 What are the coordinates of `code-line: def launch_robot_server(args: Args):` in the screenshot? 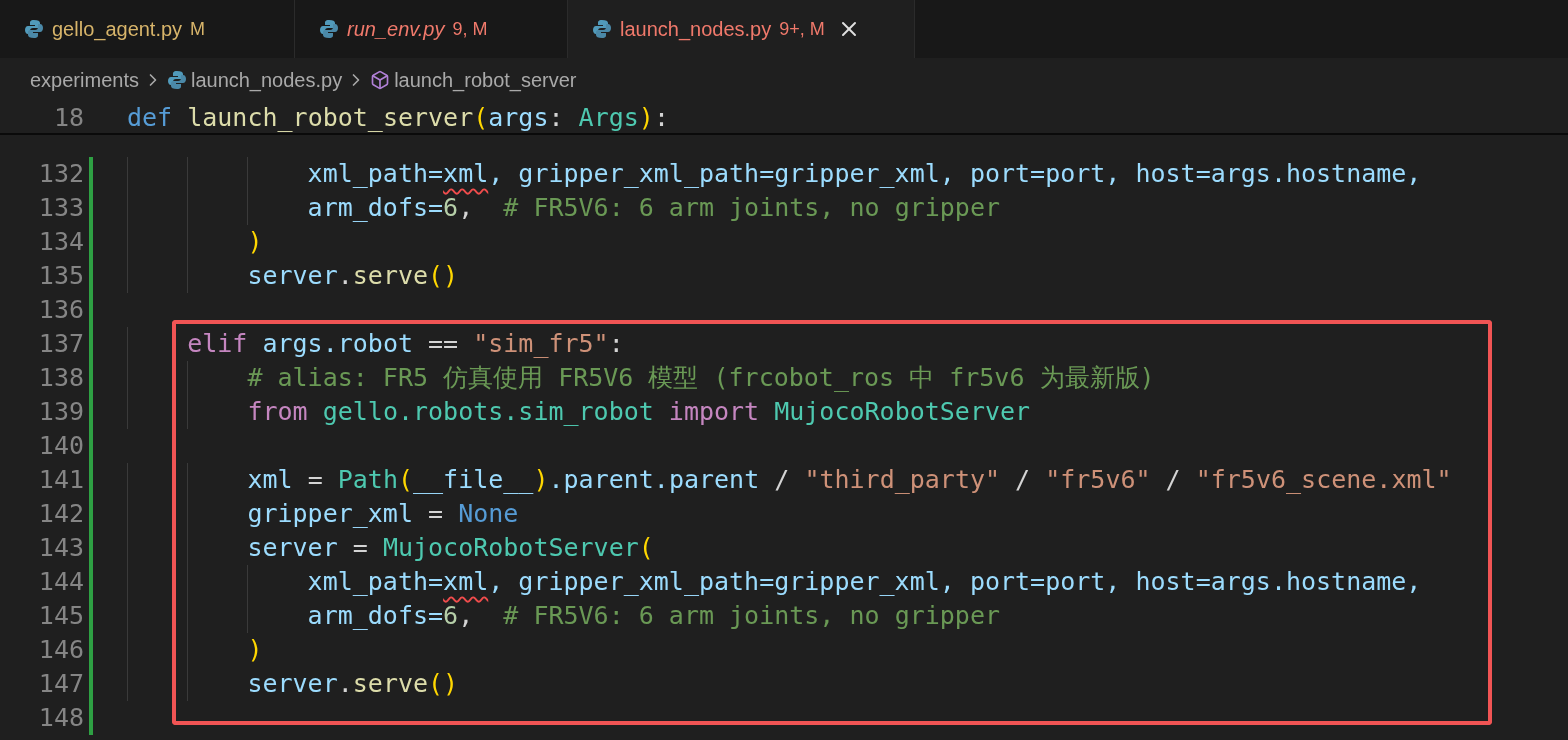 It's located at (398, 118).